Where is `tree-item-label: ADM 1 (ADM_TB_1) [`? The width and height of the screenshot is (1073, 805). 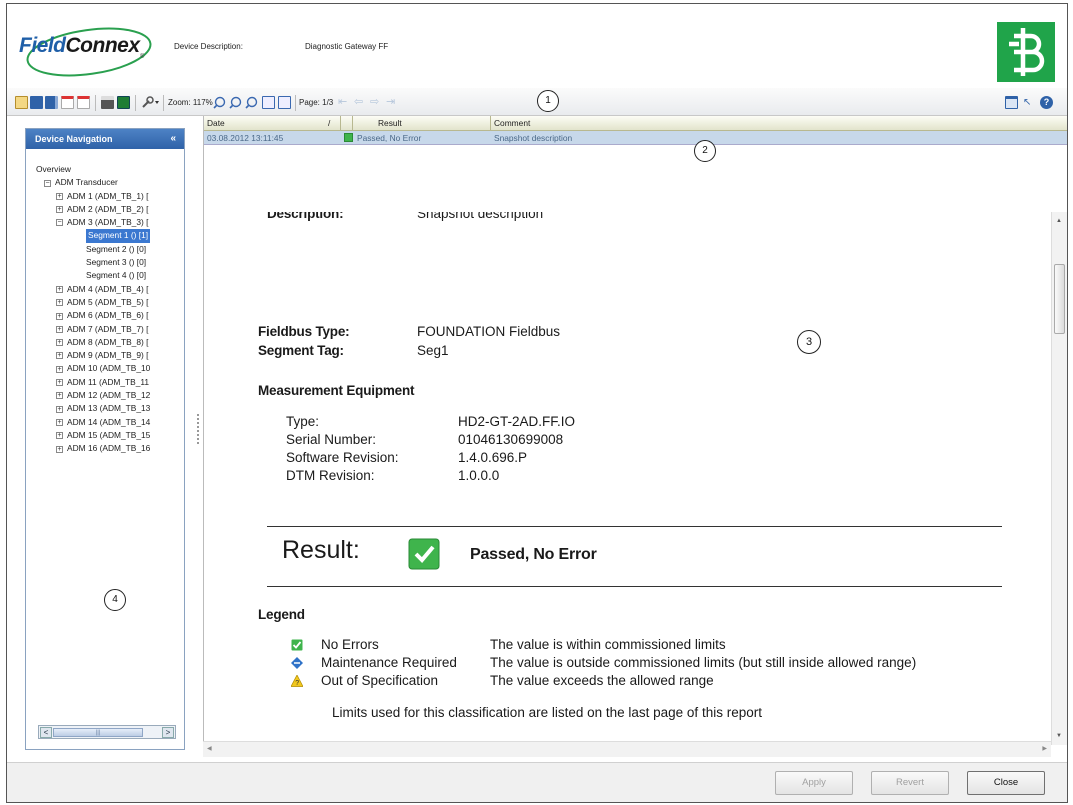
tree-item-label: ADM 1 (ADM_TB_1) [ is located at coordinates (108, 195).